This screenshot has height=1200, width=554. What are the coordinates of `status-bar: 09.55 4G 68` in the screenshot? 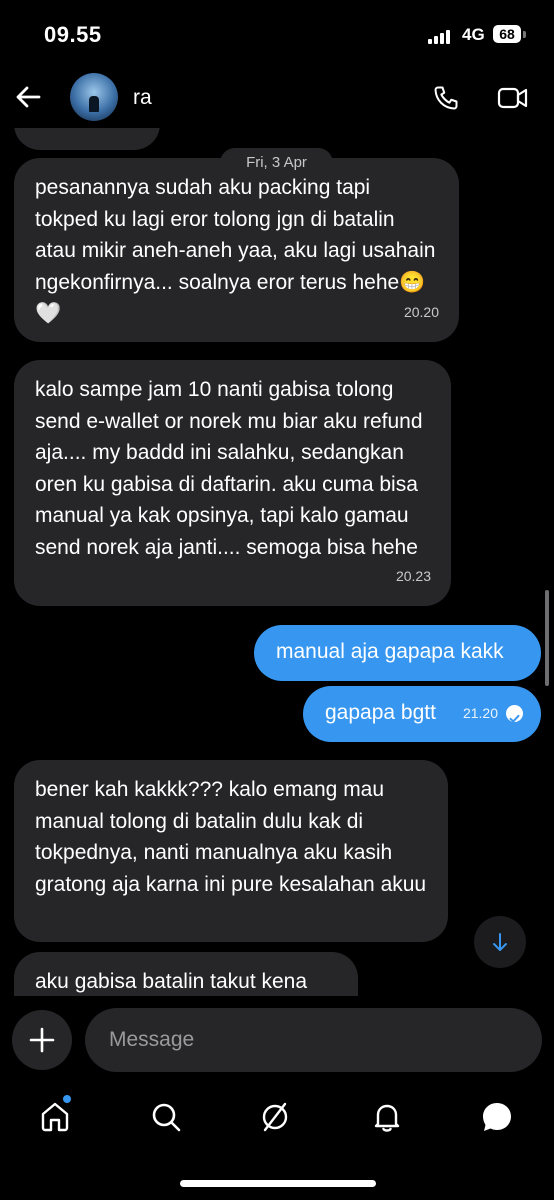 It's located at (277, 35).